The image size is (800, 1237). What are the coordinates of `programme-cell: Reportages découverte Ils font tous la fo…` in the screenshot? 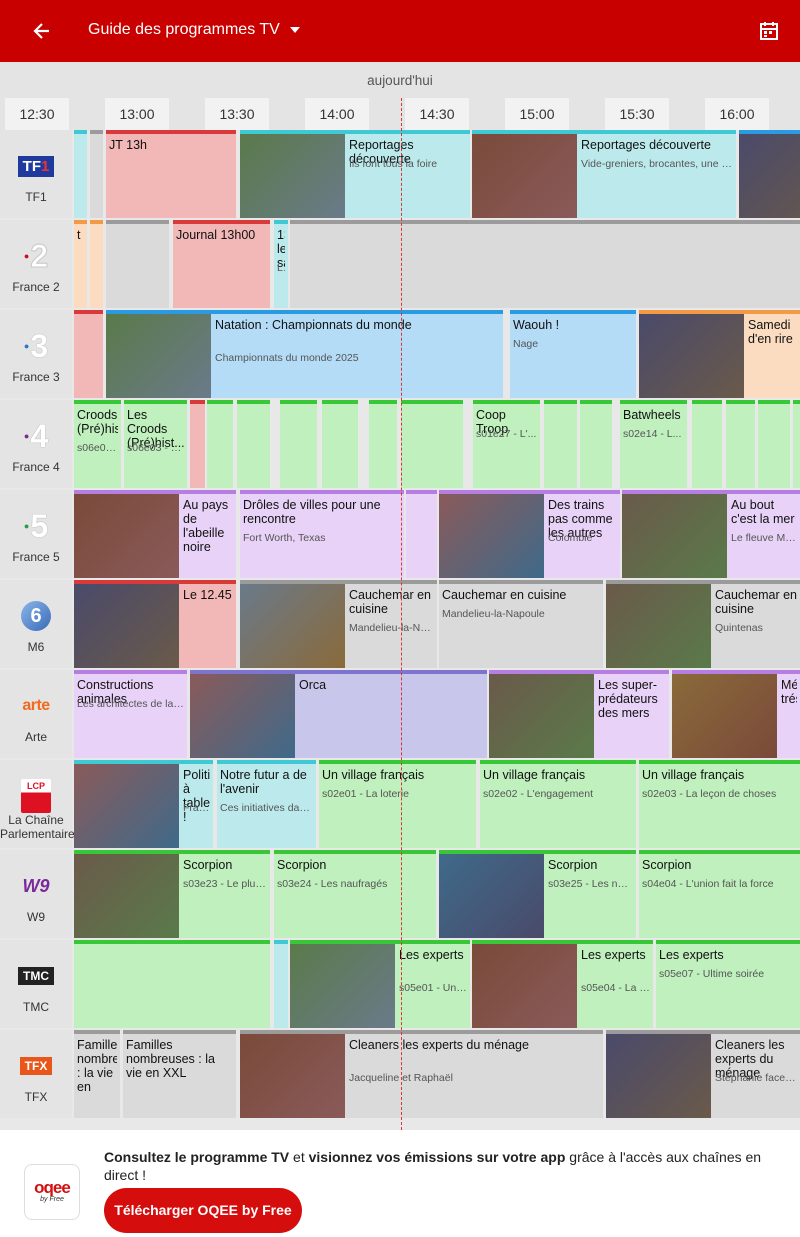 It's located at (355, 174).